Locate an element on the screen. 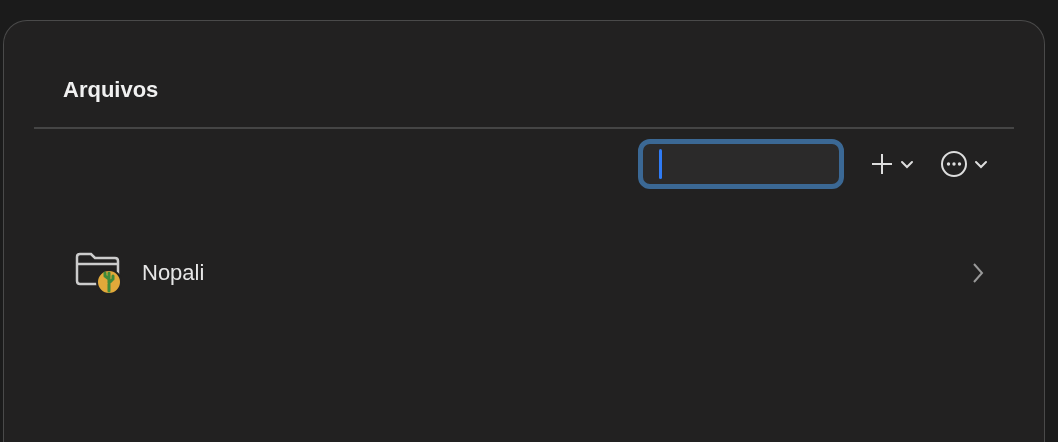 This screenshot has height=442, width=1058. chevron-right-icon is located at coordinates (978, 273).